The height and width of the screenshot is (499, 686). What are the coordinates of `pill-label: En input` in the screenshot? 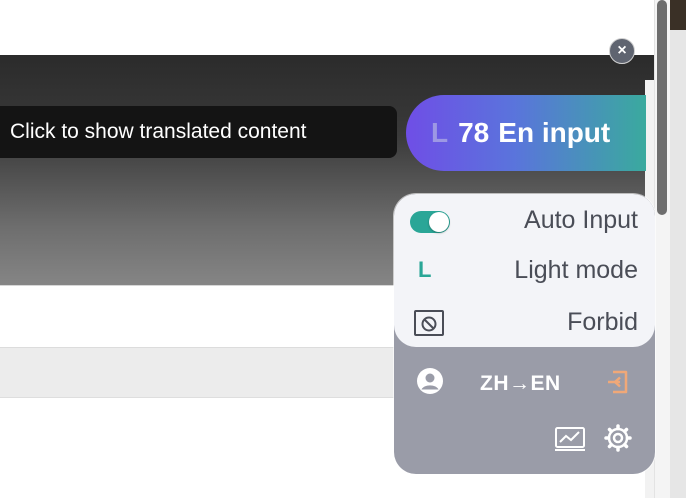 It's located at (554, 132).